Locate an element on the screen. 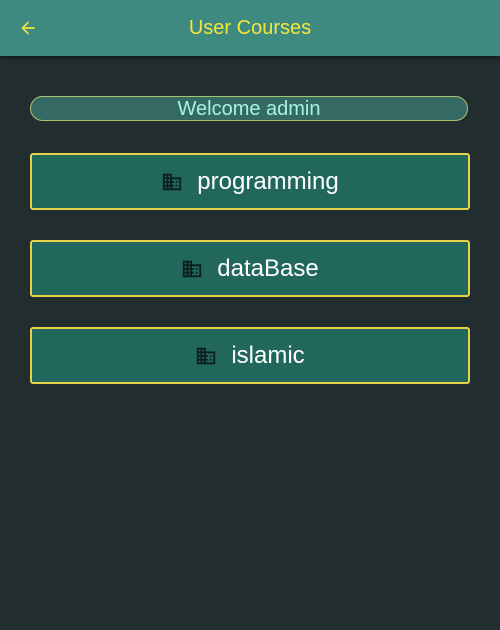 Image resolution: width=500 pixels, height=630 pixels. course-label: programming is located at coordinates (268, 181).